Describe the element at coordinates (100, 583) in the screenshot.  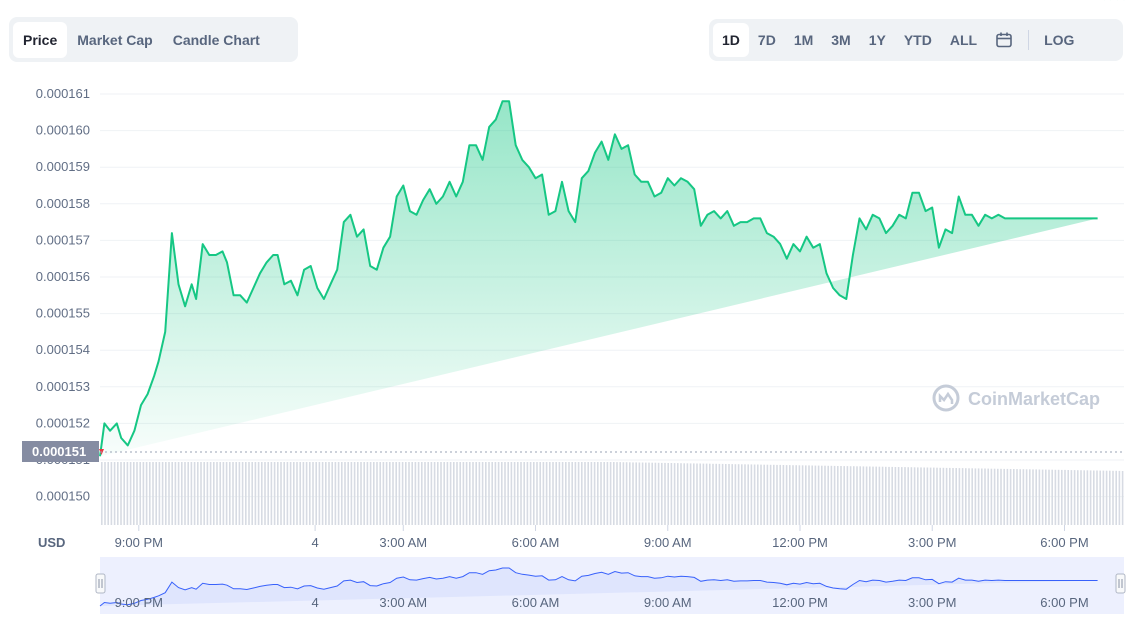
I see `navigator-left-handle` at that location.